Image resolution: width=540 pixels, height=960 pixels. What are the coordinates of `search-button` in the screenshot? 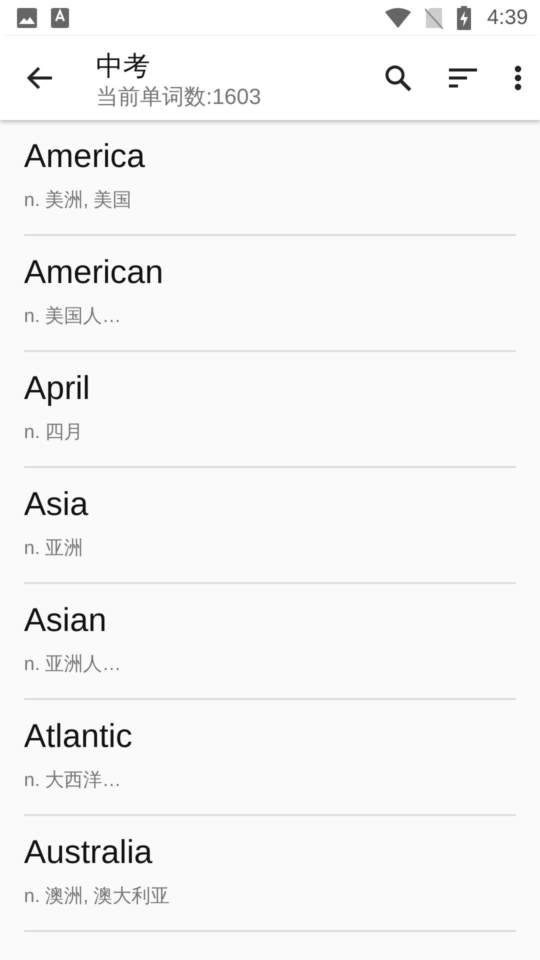 It's located at (398, 78).